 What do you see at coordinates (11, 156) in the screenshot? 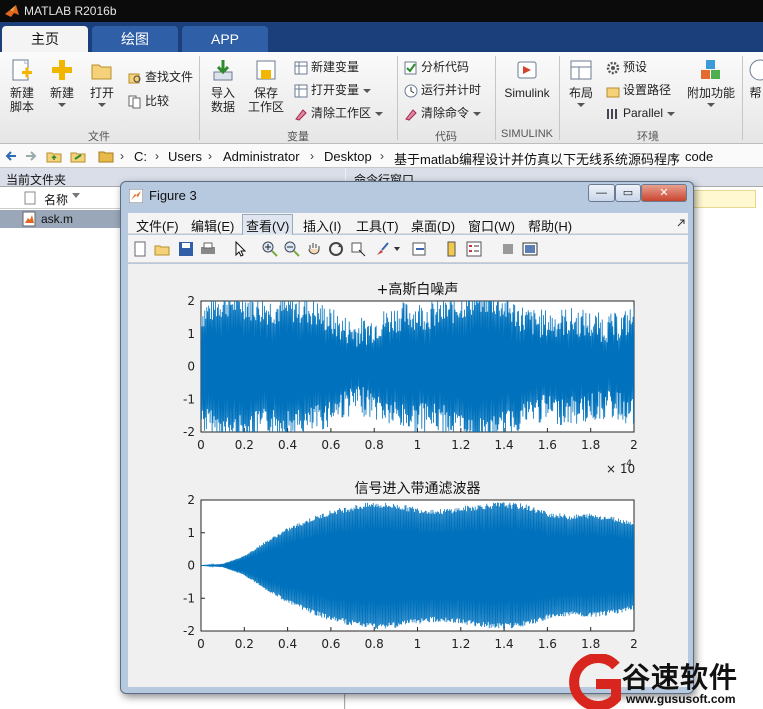
I see `back-arrow-icon` at bounding box center [11, 156].